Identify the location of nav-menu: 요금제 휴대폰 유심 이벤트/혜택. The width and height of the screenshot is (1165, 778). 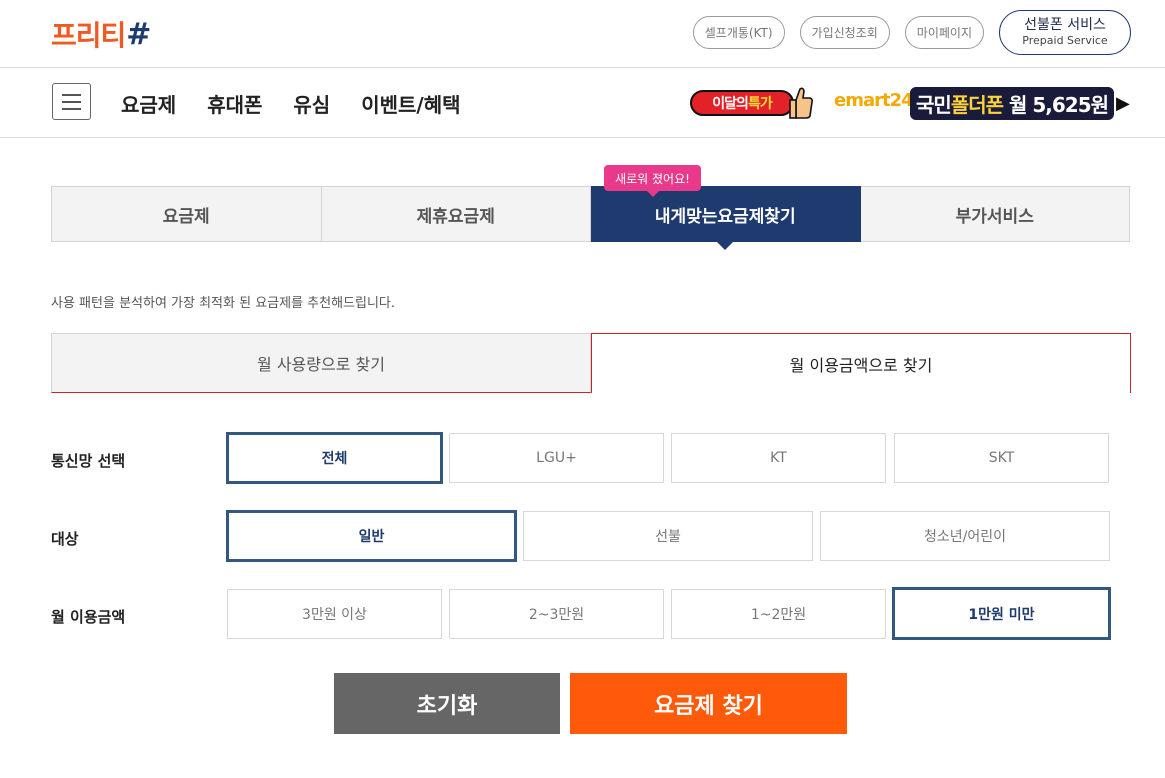
(291, 103).